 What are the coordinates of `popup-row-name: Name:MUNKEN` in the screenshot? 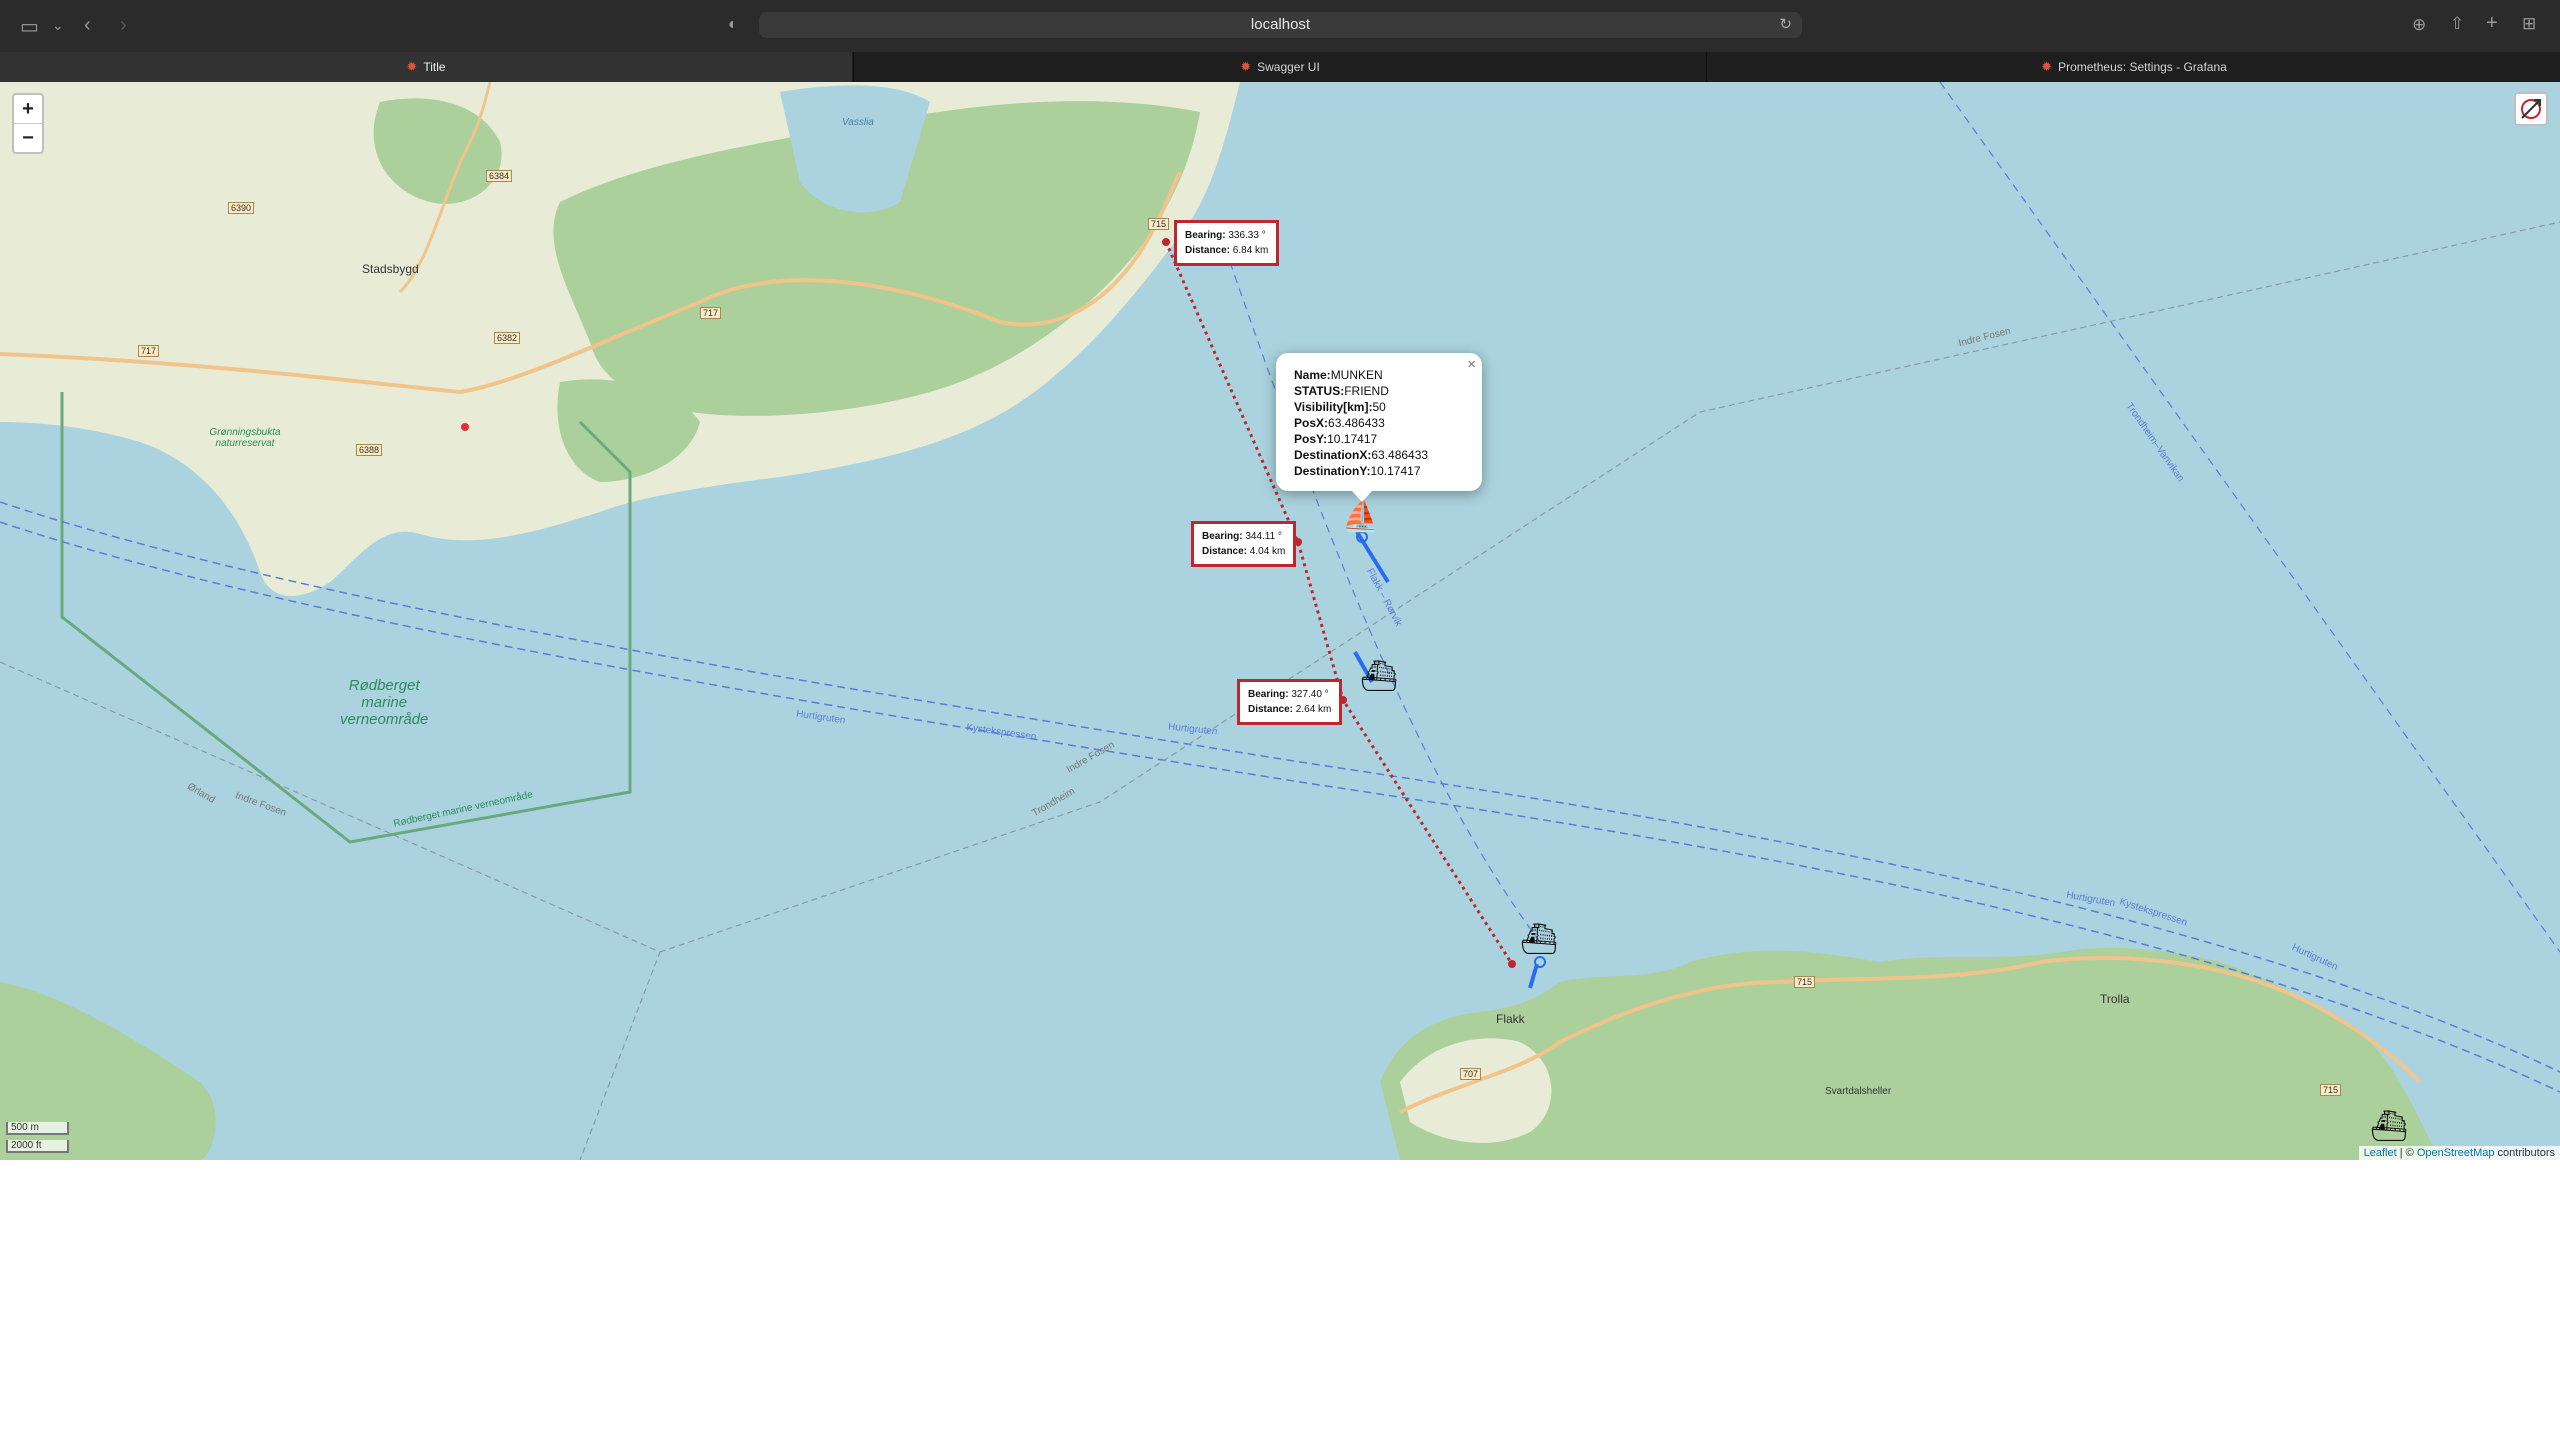 It's located at (1338, 375).